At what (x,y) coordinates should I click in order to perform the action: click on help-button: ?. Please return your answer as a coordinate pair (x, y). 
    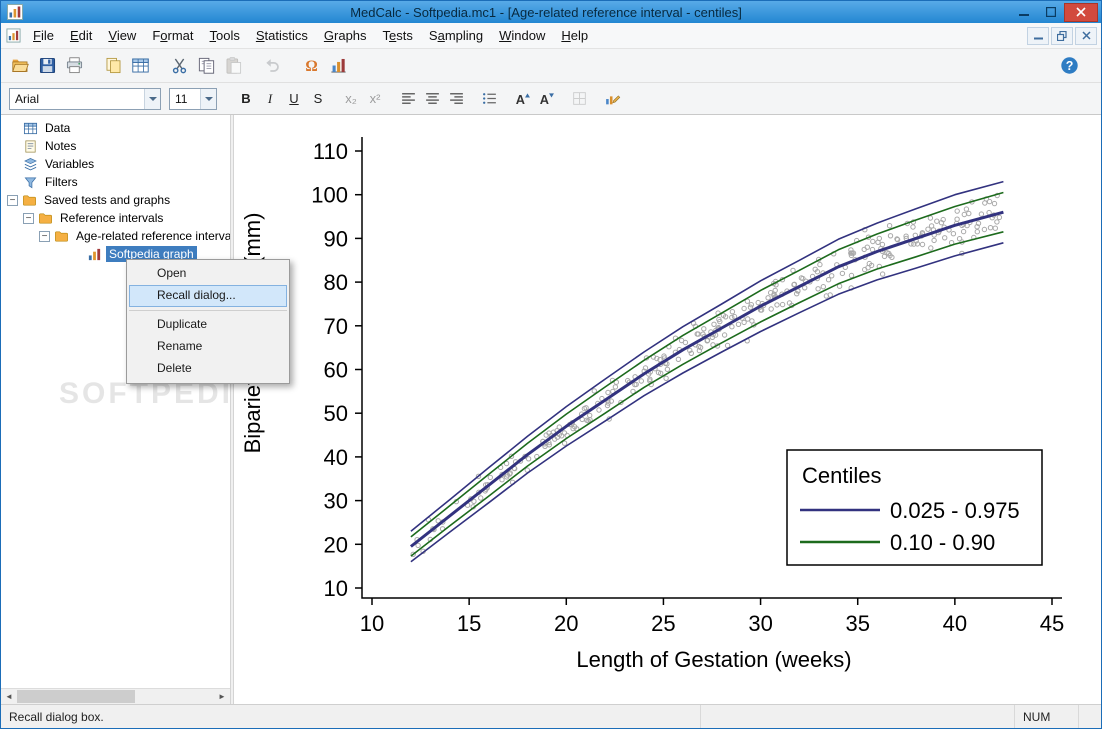
    Looking at the image, I should click on (1069, 65).